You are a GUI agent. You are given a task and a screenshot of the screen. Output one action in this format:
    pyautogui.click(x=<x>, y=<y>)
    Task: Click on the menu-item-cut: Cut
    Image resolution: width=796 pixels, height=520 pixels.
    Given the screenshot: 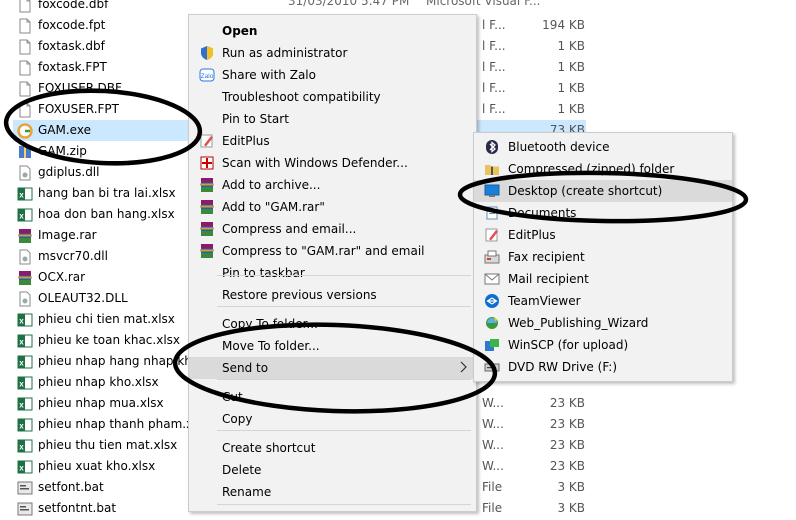 What is the action you would take?
    pyautogui.click(x=332, y=397)
    